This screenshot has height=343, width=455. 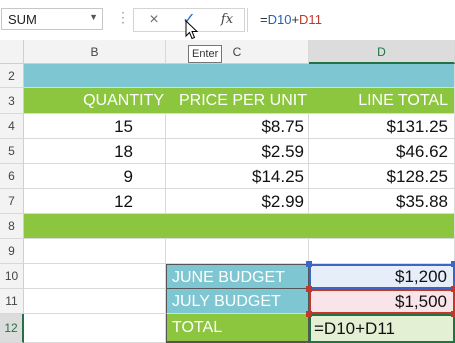 I want to click on chevron-down-icon: ▼, so click(x=93, y=17).